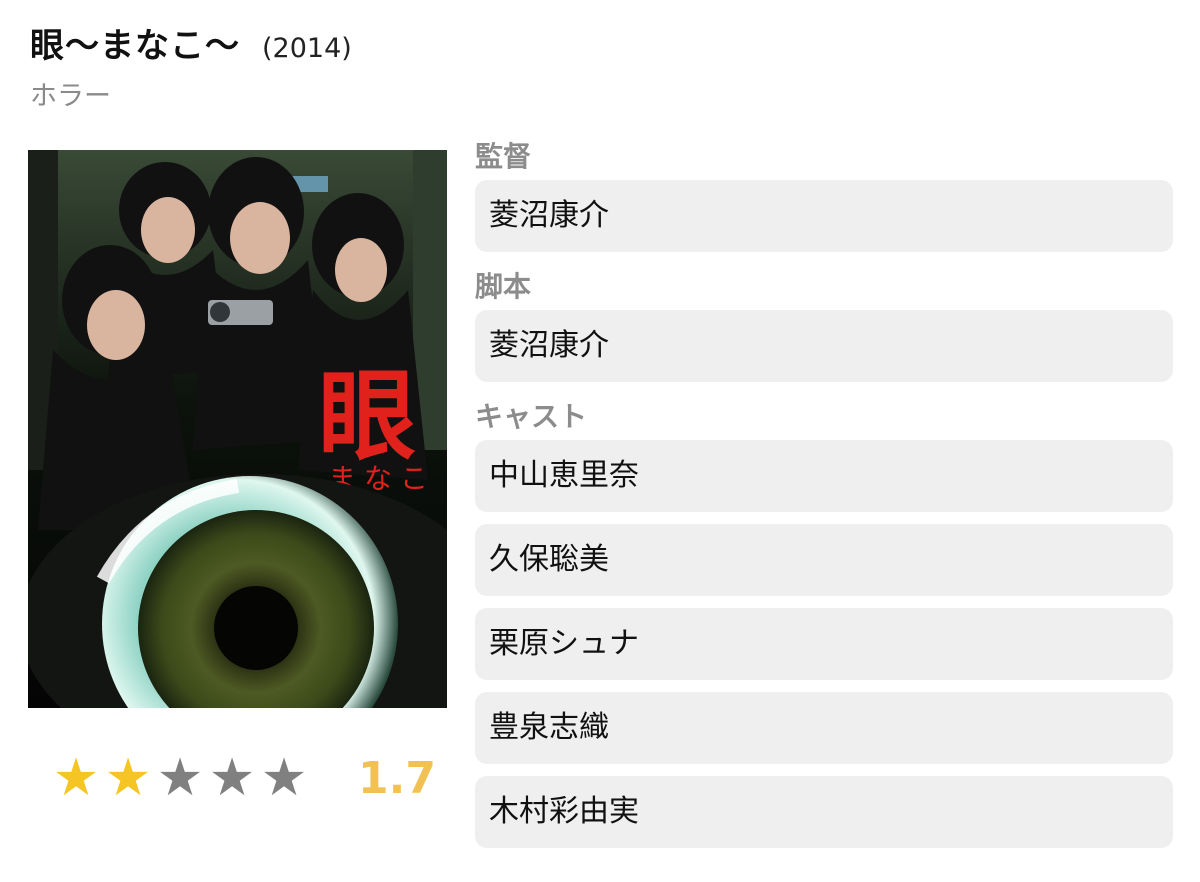 The image size is (1200, 882). I want to click on movie-genre: ホラー, so click(70, 96).